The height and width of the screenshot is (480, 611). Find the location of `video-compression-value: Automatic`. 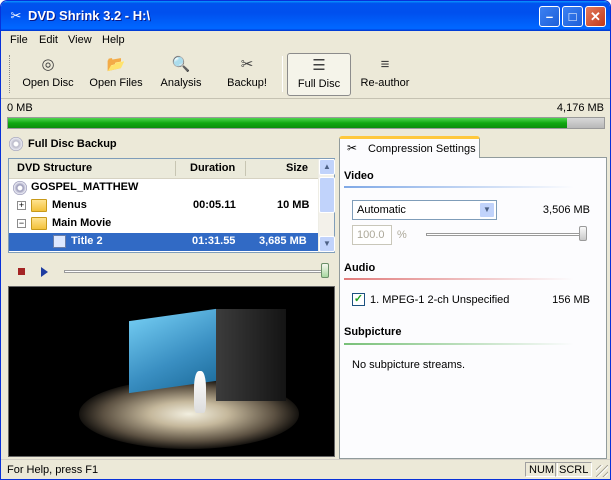

video-compression-value: Automatic is located at coordinates (381, 210).